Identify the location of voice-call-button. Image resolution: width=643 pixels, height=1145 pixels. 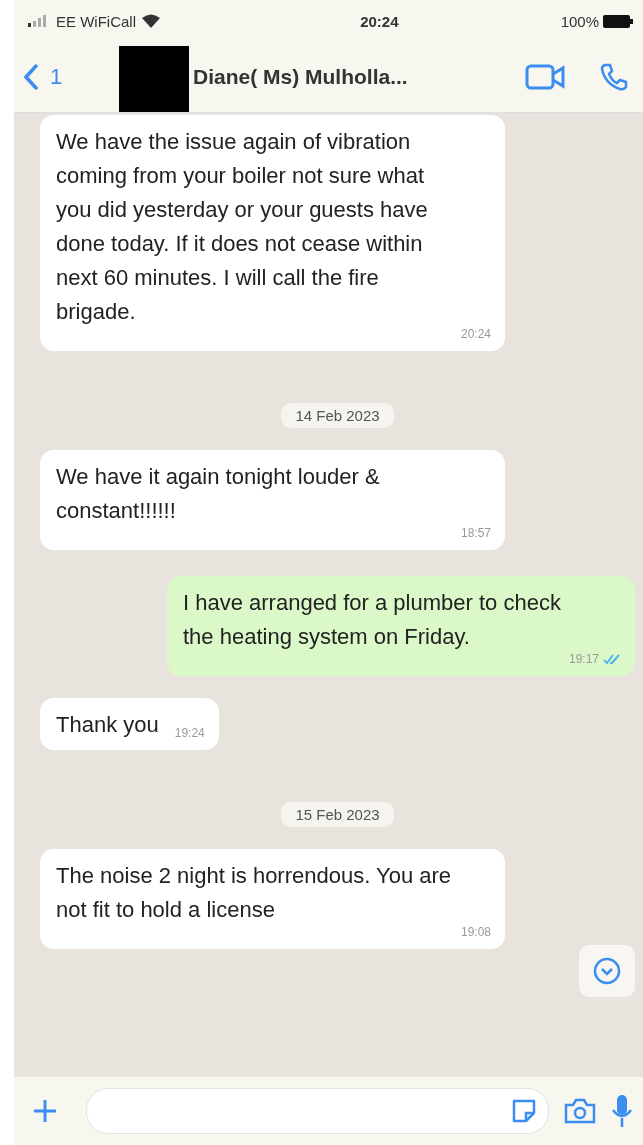
(614, 77).